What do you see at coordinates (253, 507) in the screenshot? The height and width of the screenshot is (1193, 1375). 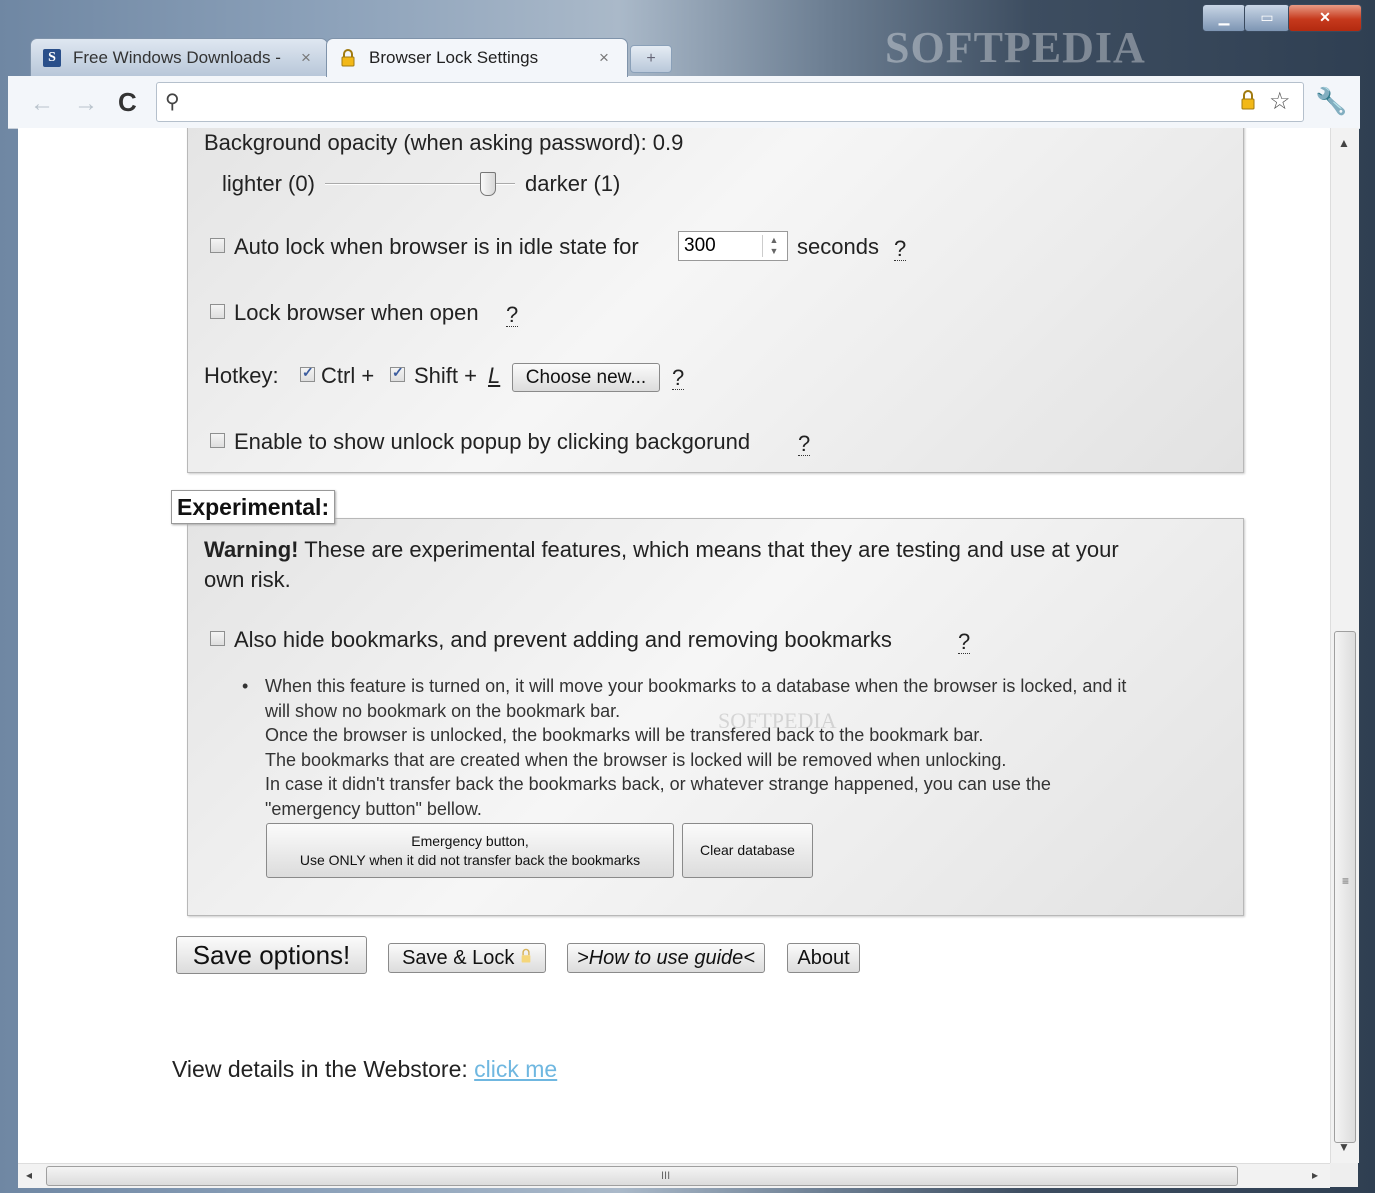 I see `experimental-legend: Experimental:` at bounding box center [253, 507].